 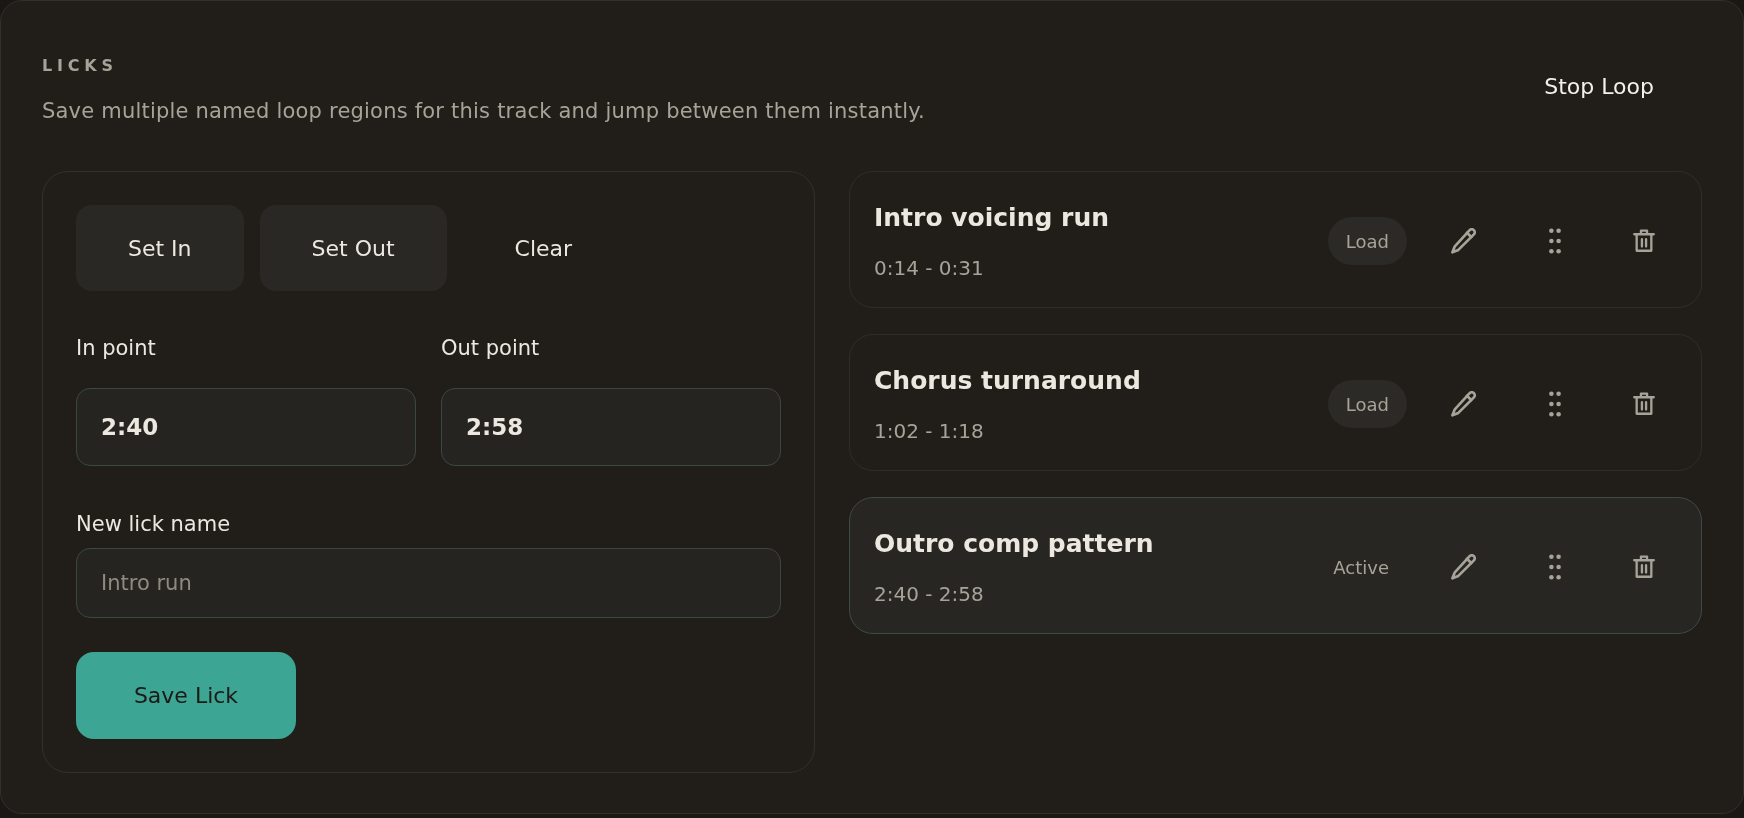 What do you see at coordinates (929, 594) in the screenshot?
I see `lick-time-range: 2:40 - 2:58` at bounding box center [929, 594].